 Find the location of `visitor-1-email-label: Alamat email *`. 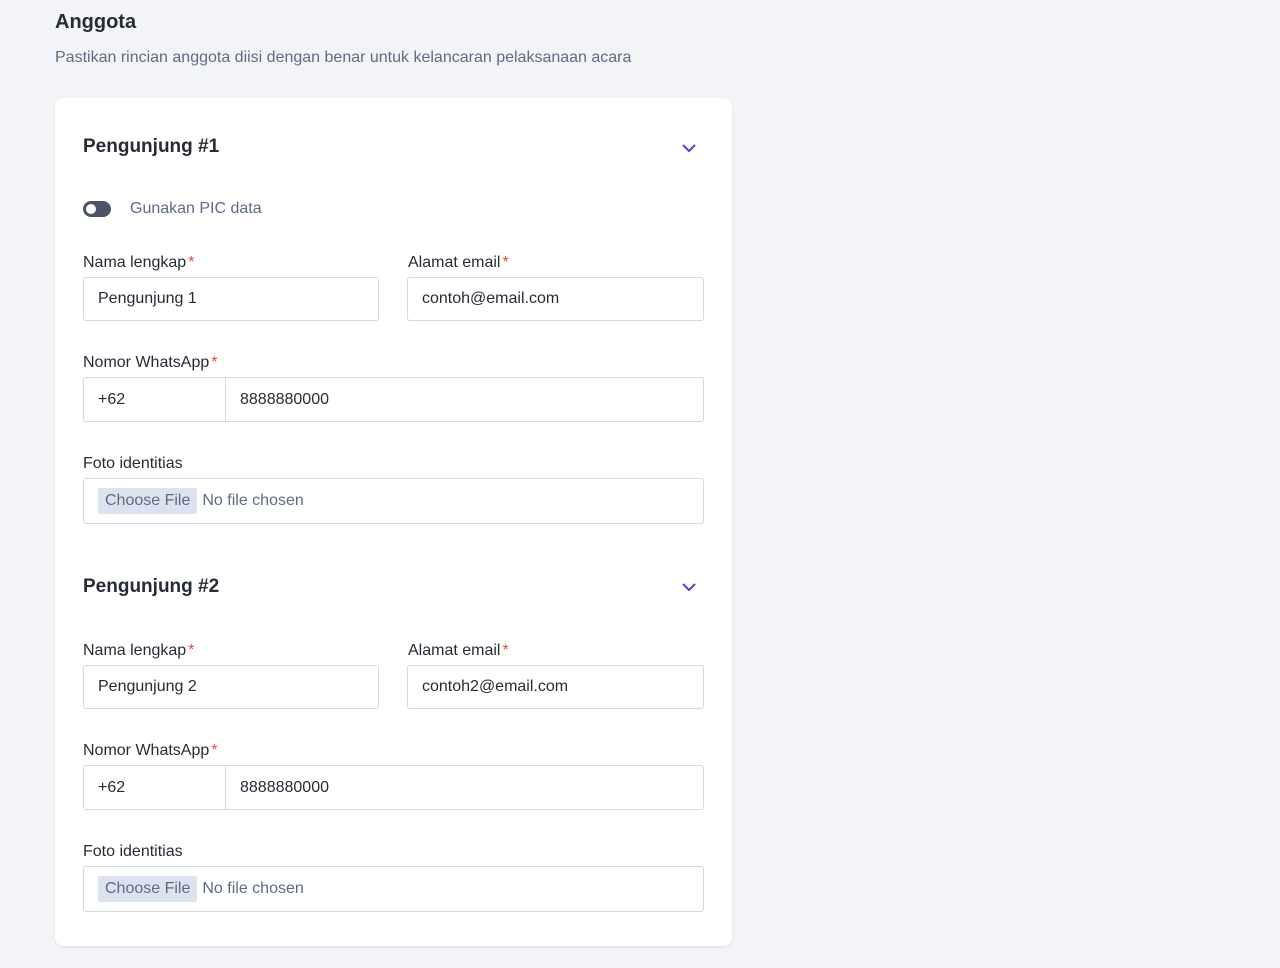

visitor-1-email-label: Alamat email * is located at coordinates (458, 263).